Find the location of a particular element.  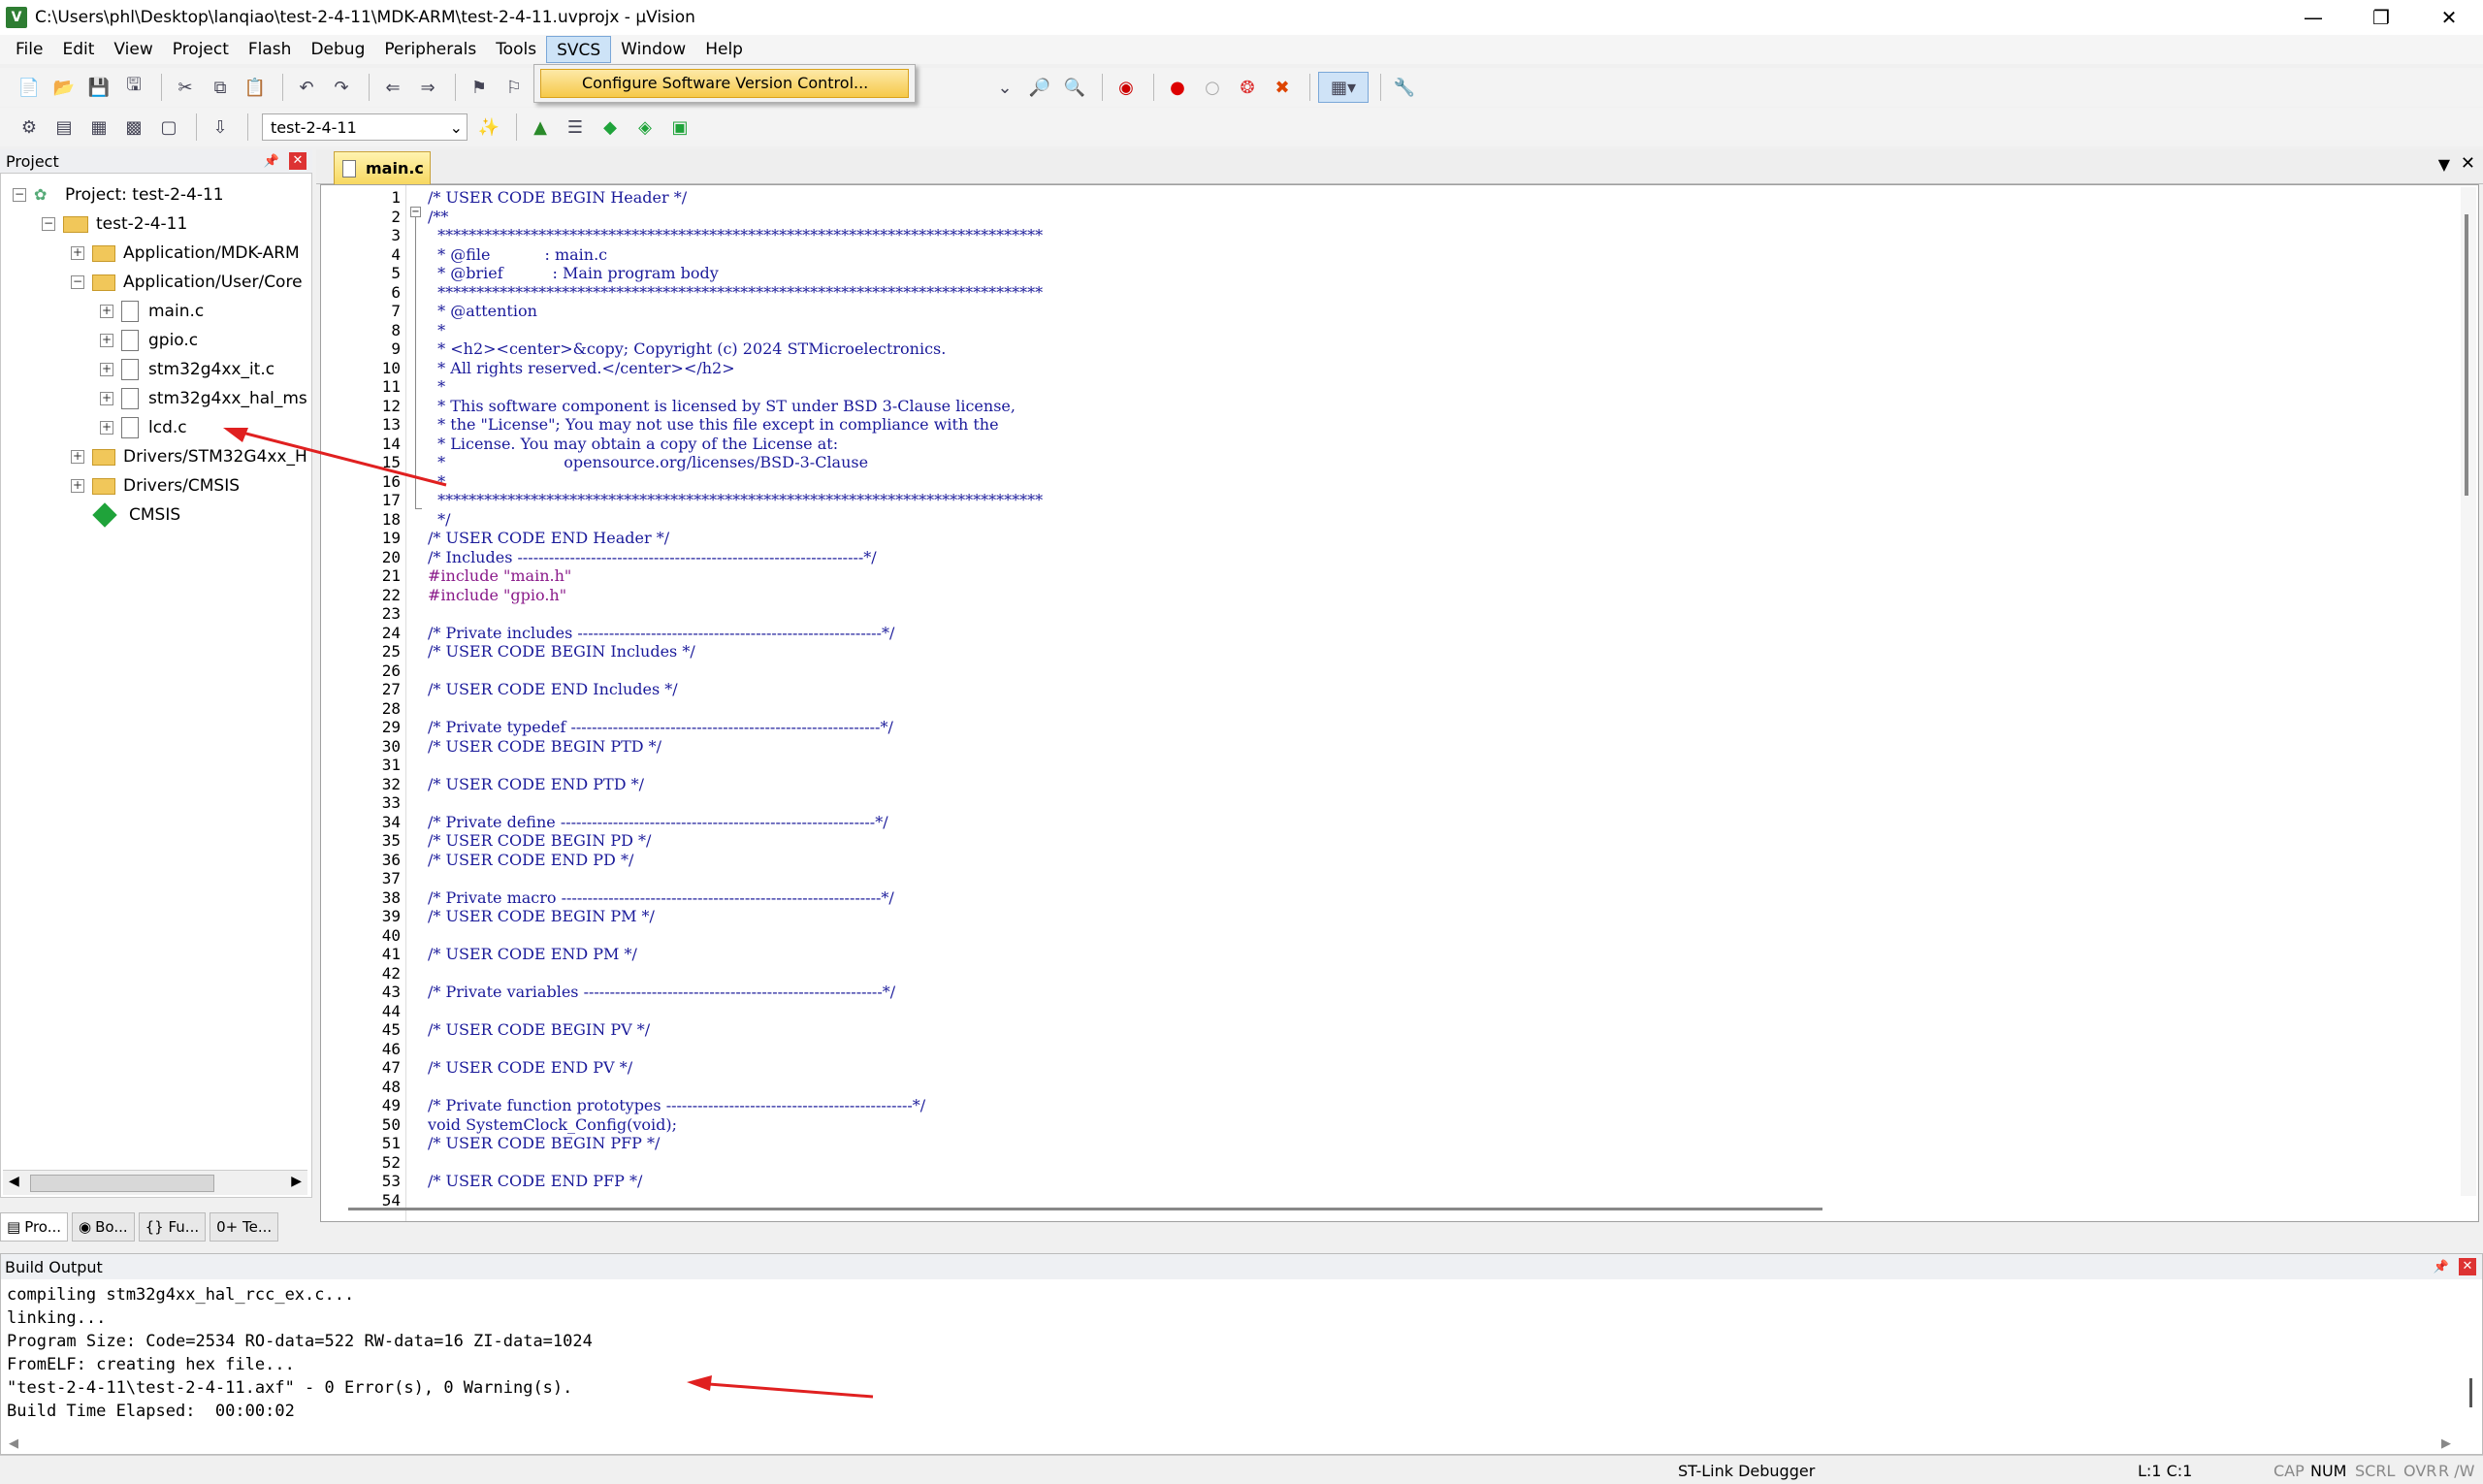

code-line: * @attention is located at coordinates (483, 311).